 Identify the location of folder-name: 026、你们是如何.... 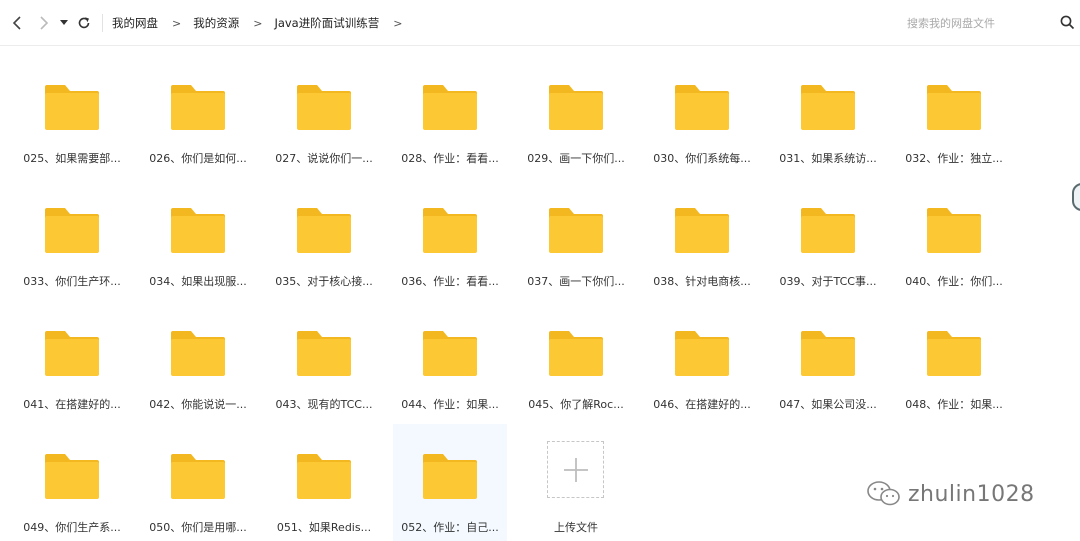
(198, 158).